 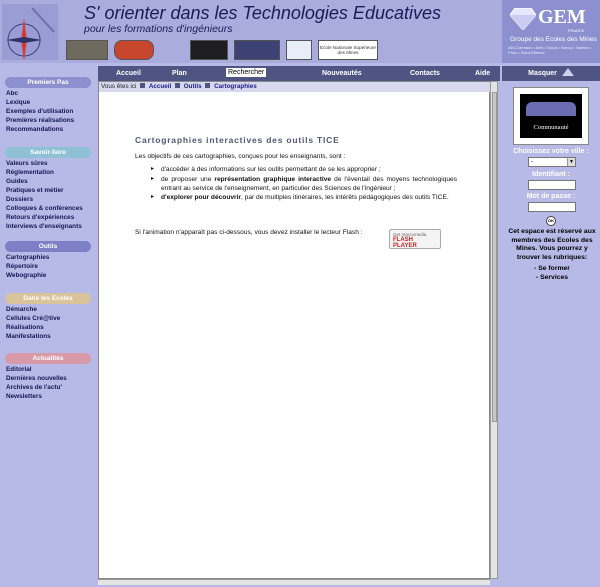 What do you see at coordinates (494, 257) in the screenshot?
I see `scroll-thumb` at bounding box center [494, 257].